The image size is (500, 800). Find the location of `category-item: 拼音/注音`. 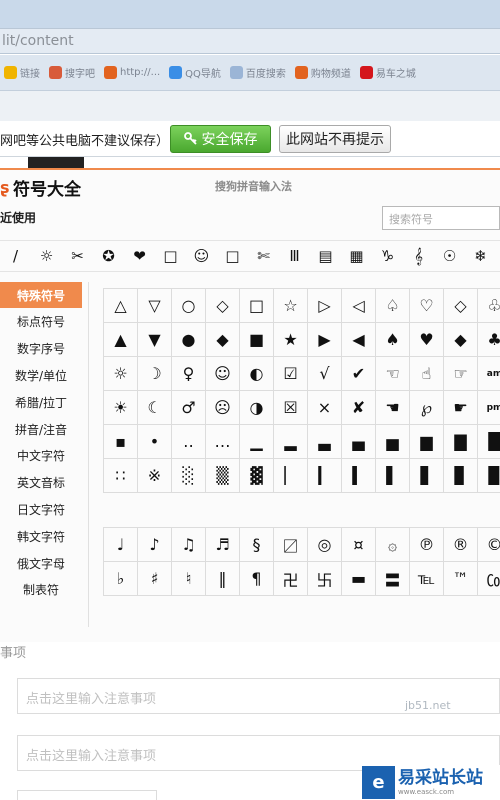

category-item: 拼音/注音 is located at coordinates (41, 429).